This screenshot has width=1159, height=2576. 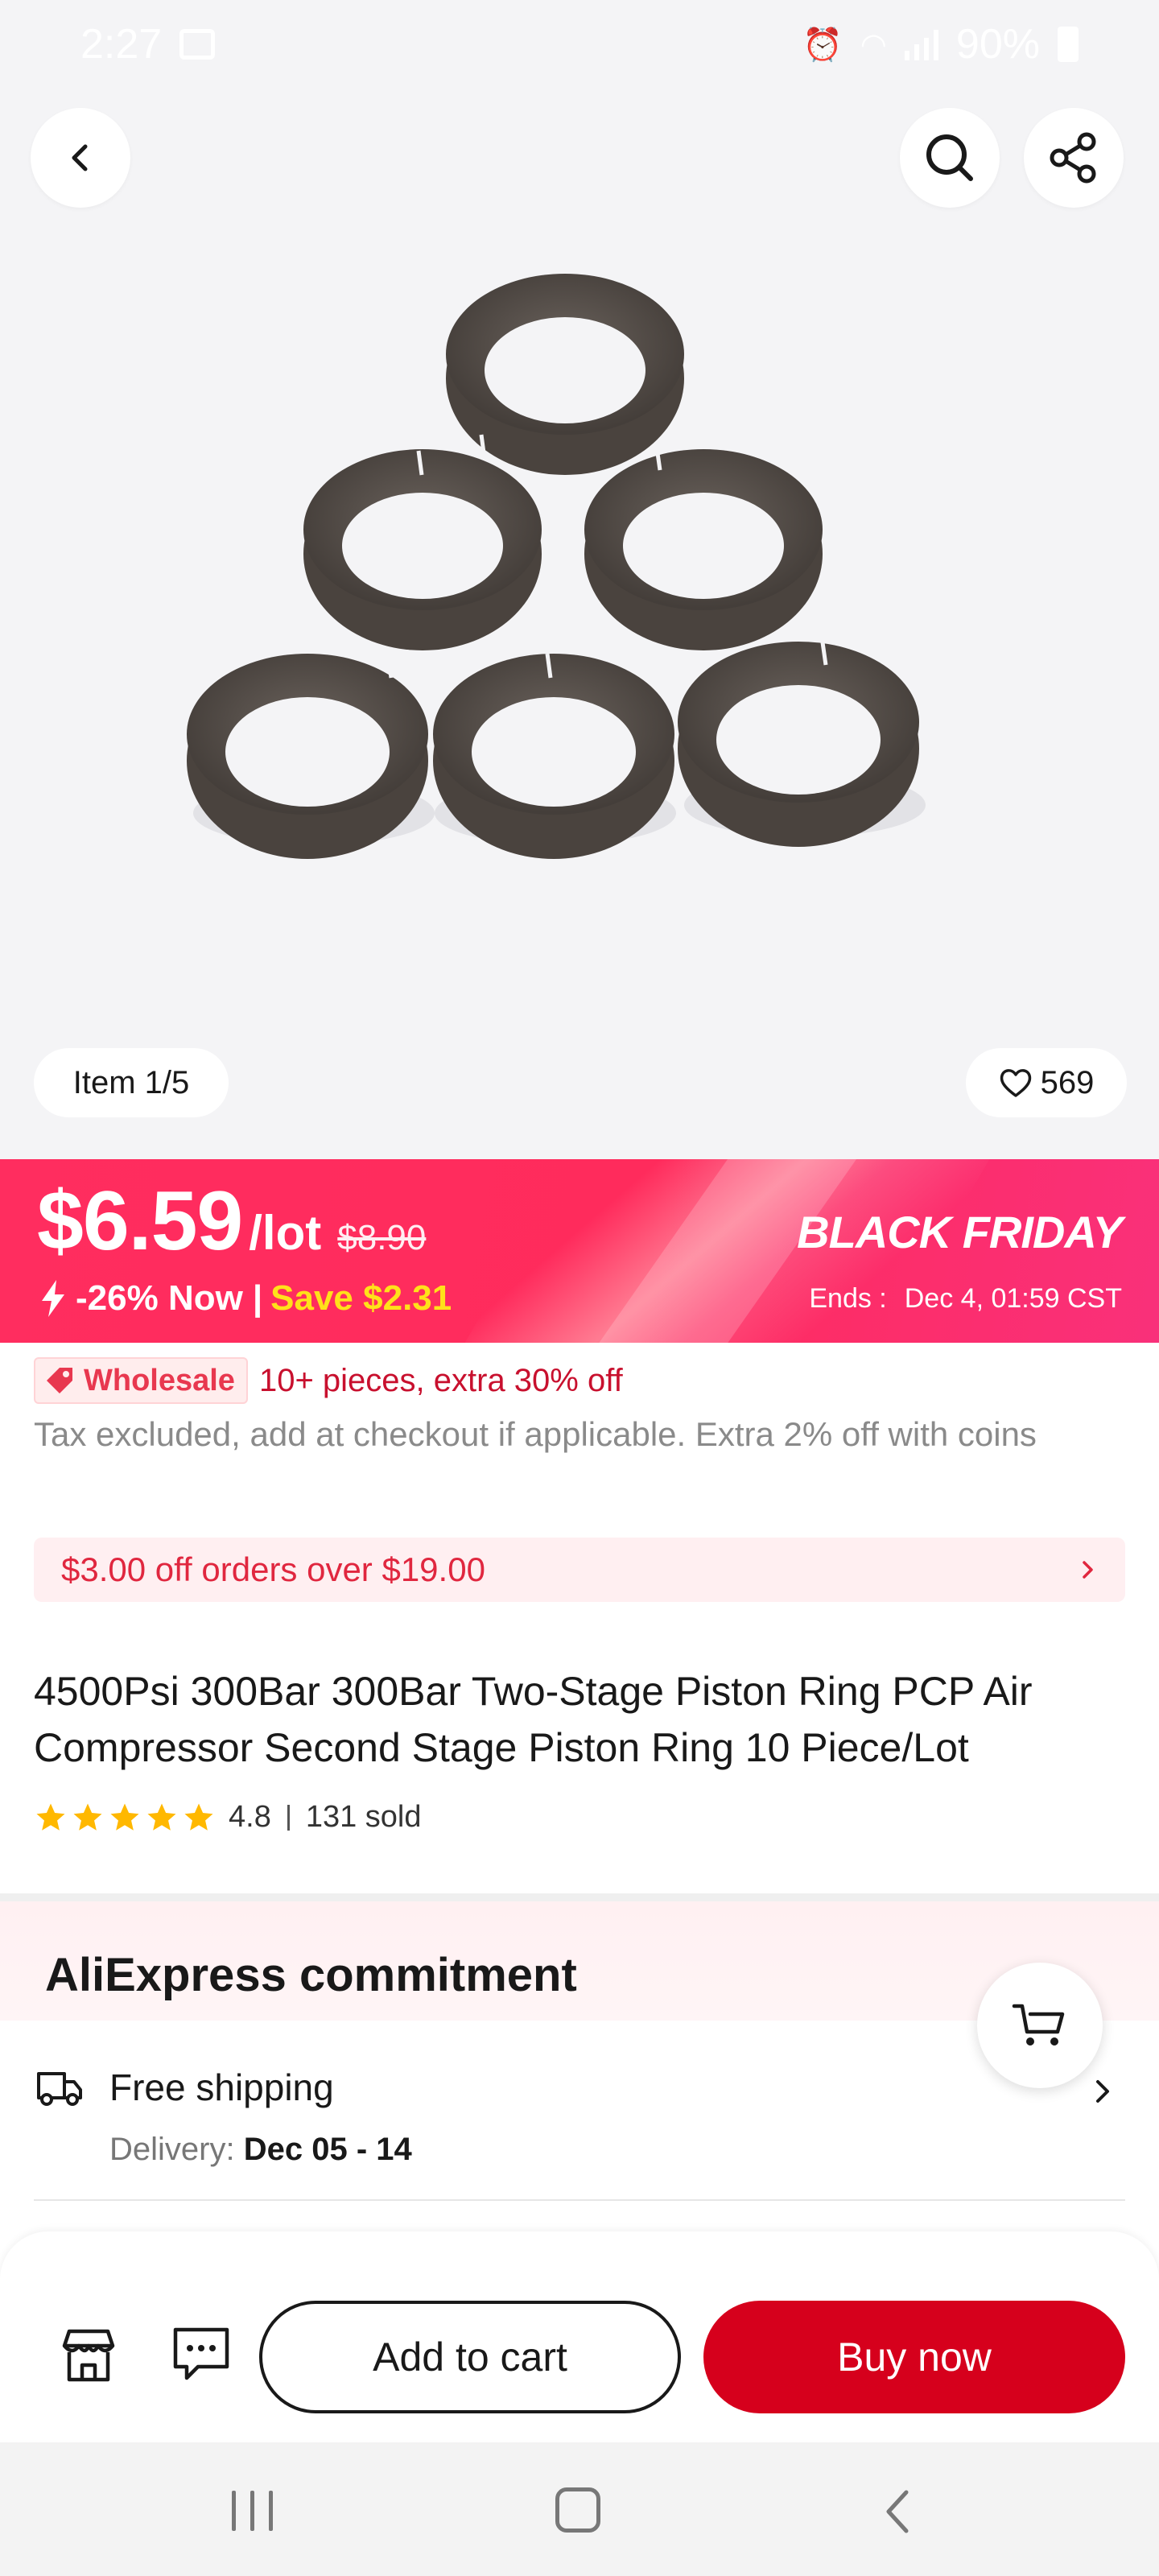 What do you see at coordinates (159, 1298) in the screenshot?
I see `discount-text: -26% Now` at bounding box center [159, 1298].